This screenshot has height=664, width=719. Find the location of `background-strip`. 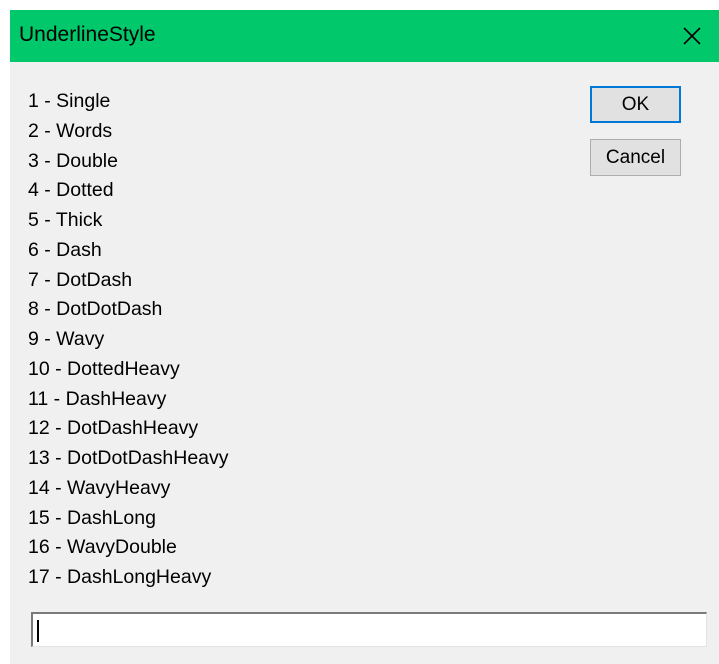

background-strip is located at coordinates (5, 332).